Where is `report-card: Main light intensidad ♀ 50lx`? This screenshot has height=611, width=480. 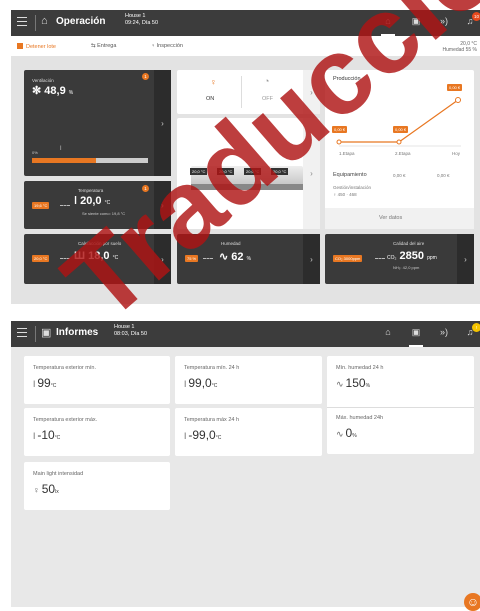
report-card: Main light intensidad ♀ 50lx is located at coordinates (97, 486).